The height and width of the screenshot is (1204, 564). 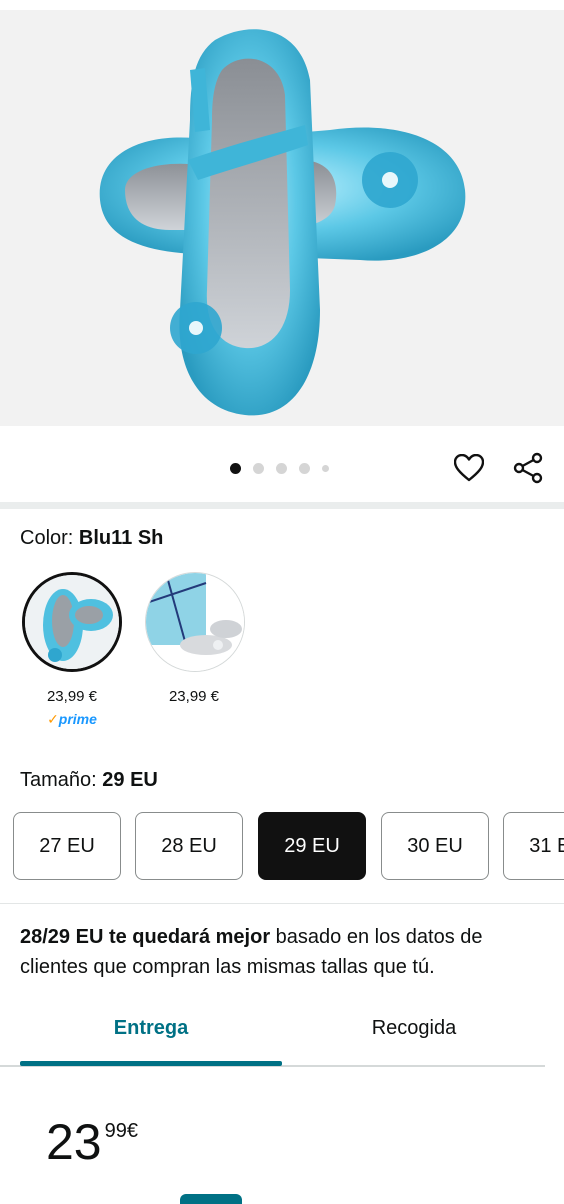 I want to click on size-options: 27 EU 28 EU 29 EU 30 EU 31 EU, so click(x=288, y=846).